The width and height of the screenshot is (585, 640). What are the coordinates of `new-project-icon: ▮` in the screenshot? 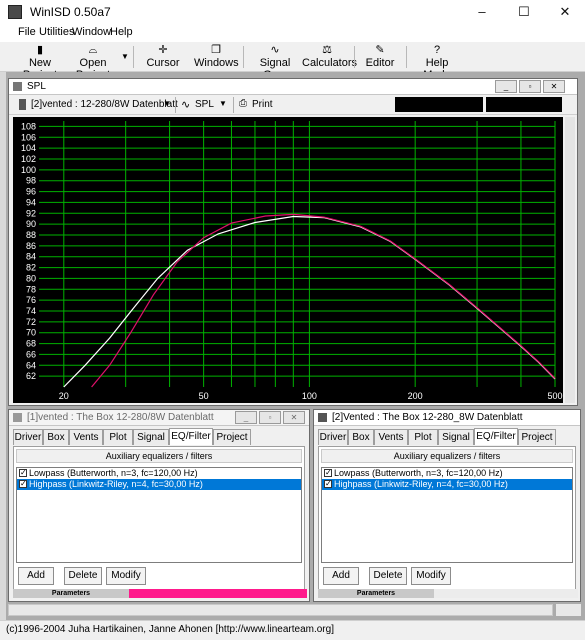 It's located at (40, 50).